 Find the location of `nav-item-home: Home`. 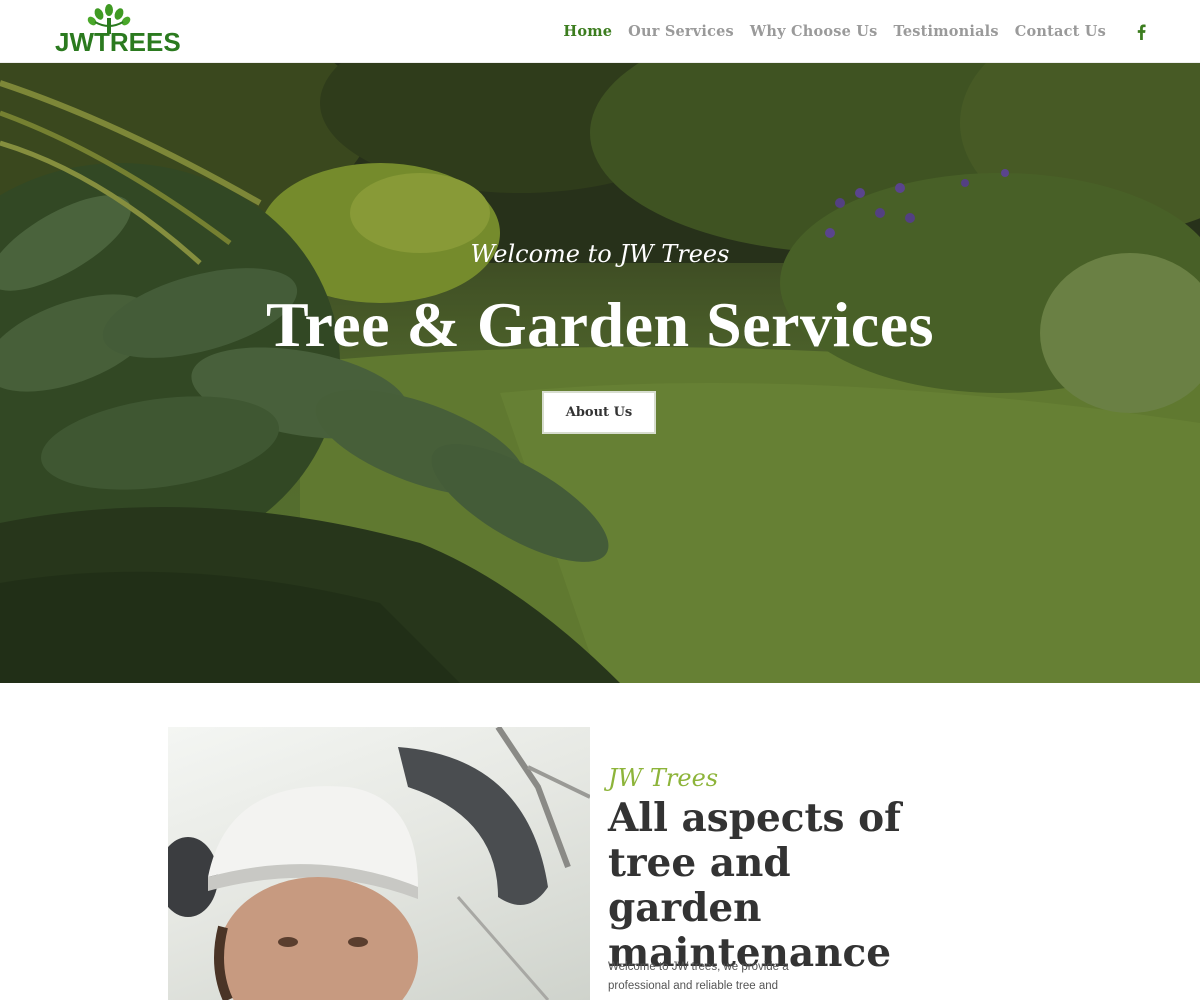

nav-item-home: Home is located at coordinates (587, 31).